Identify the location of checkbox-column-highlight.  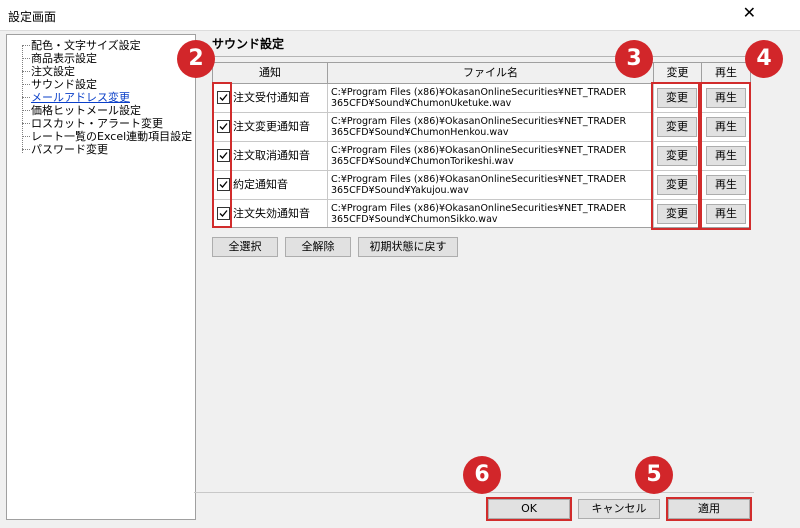
(222, 155).